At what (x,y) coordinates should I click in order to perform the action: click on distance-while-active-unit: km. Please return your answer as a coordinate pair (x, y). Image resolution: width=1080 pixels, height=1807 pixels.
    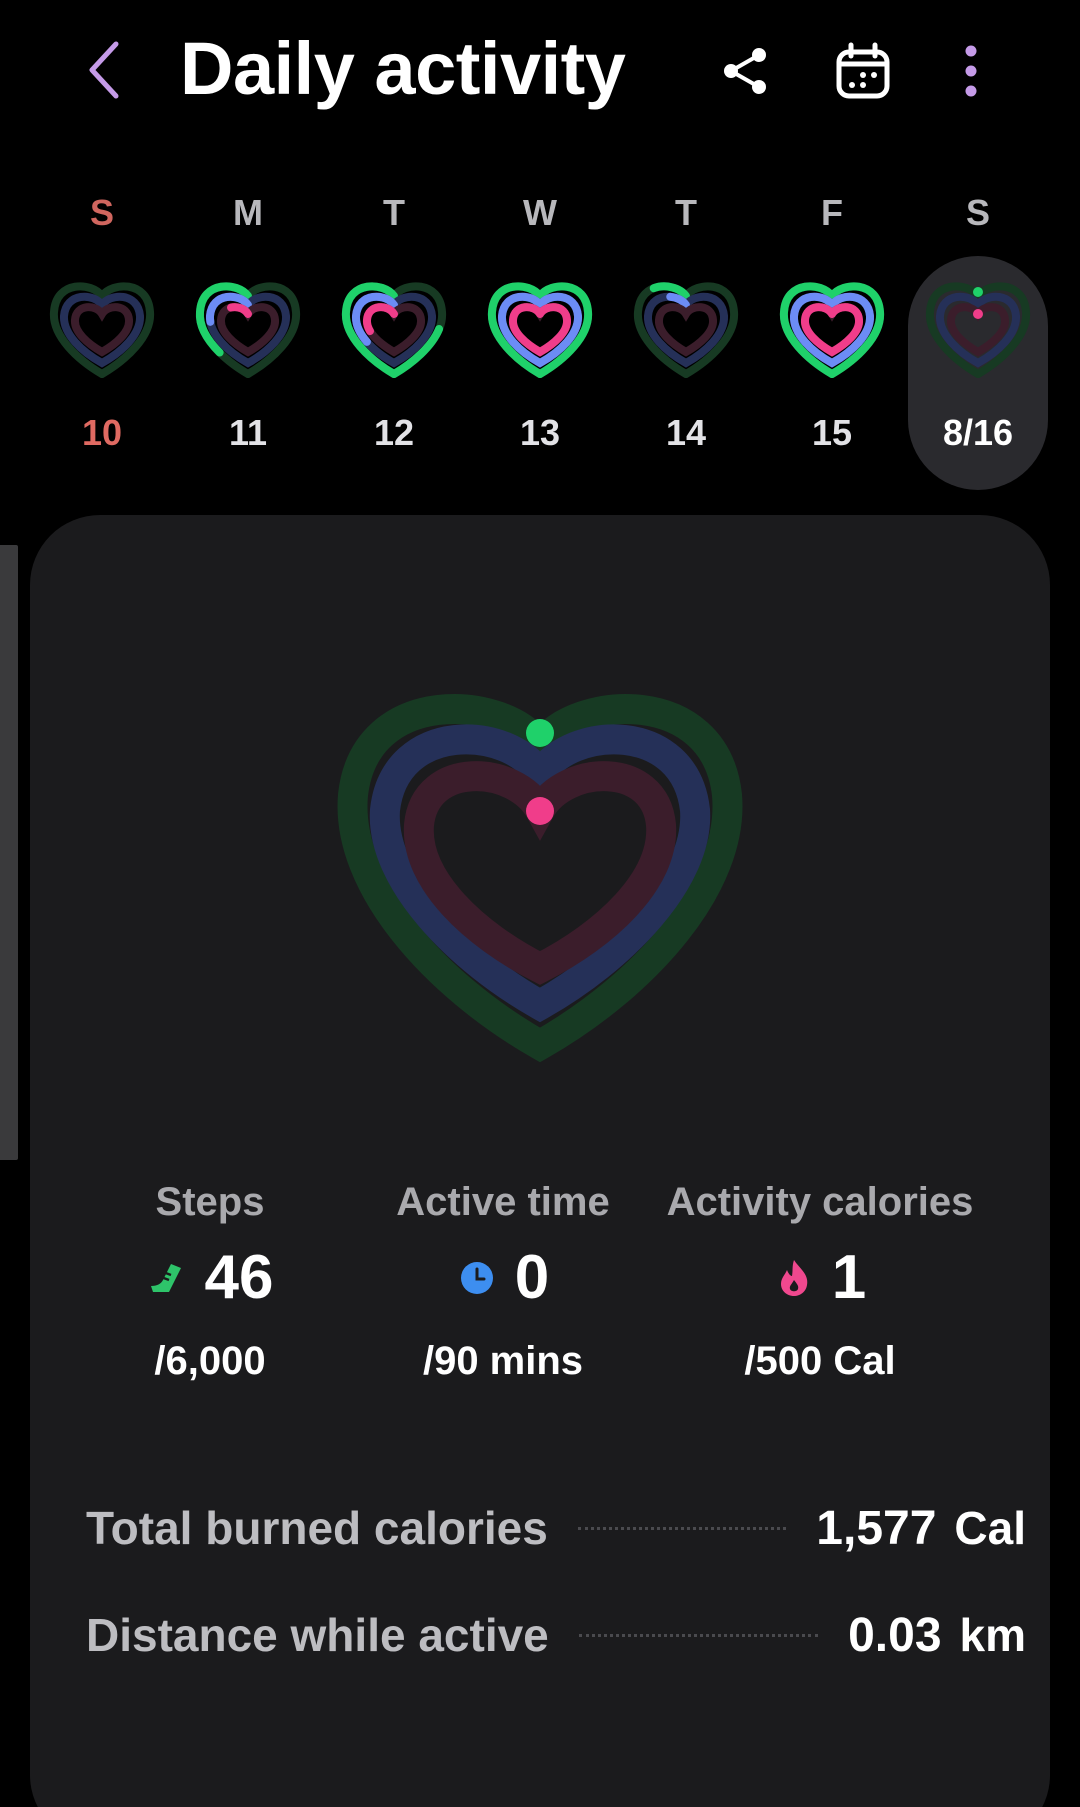
    Looking at the image, I should click on (992, 1635).